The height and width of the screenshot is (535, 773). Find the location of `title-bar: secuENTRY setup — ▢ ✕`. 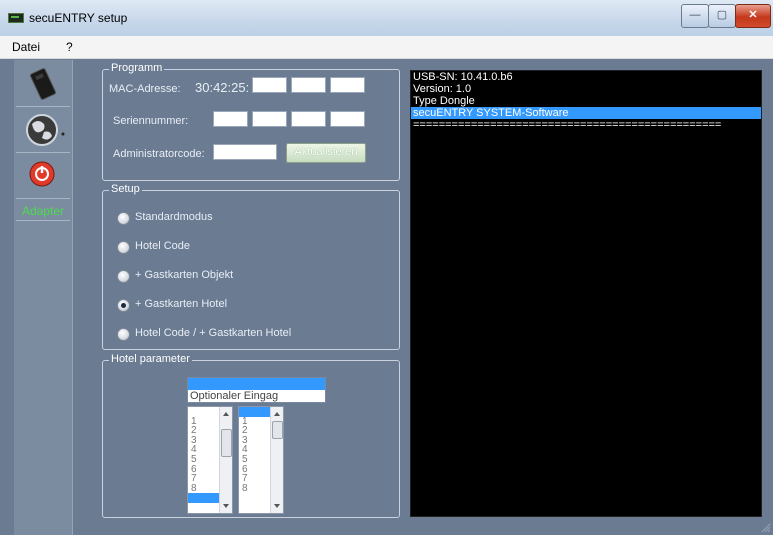

title-bar: secuENTRY setup — ▢ ✕ is located at coordinates (386, 18).